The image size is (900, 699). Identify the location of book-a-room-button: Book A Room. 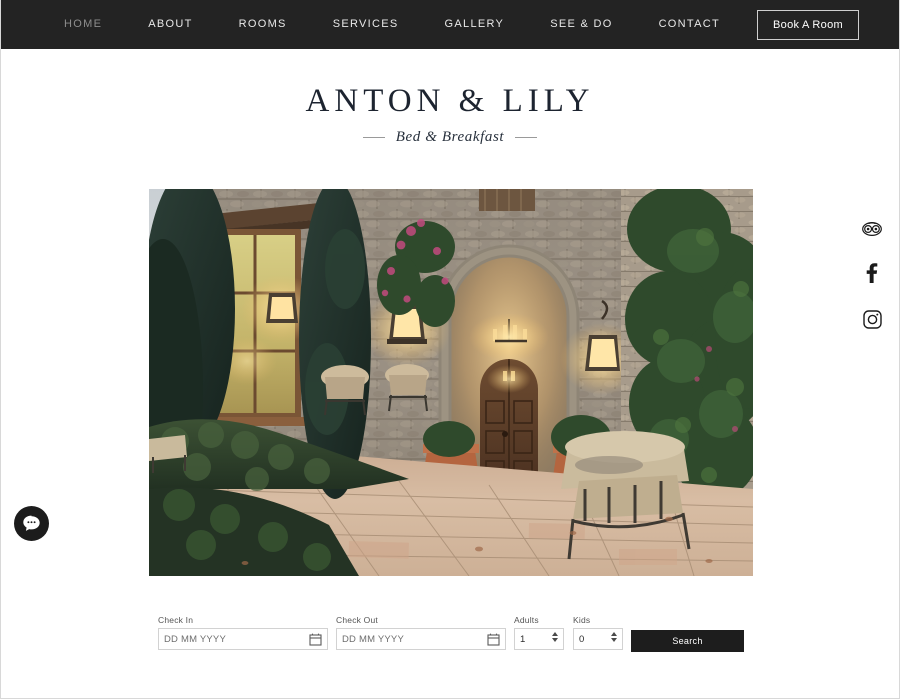
(808, 24).